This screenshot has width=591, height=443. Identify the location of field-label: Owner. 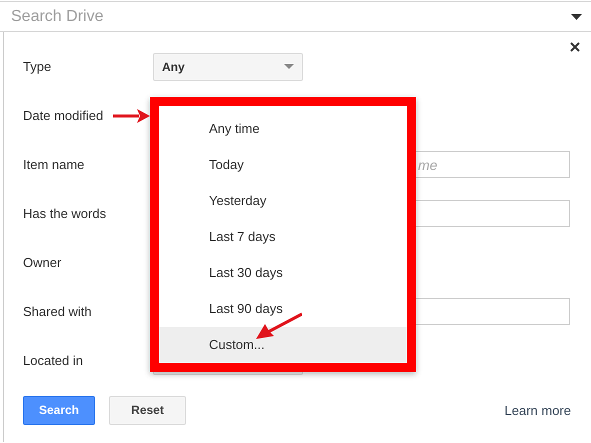
(42, 262).